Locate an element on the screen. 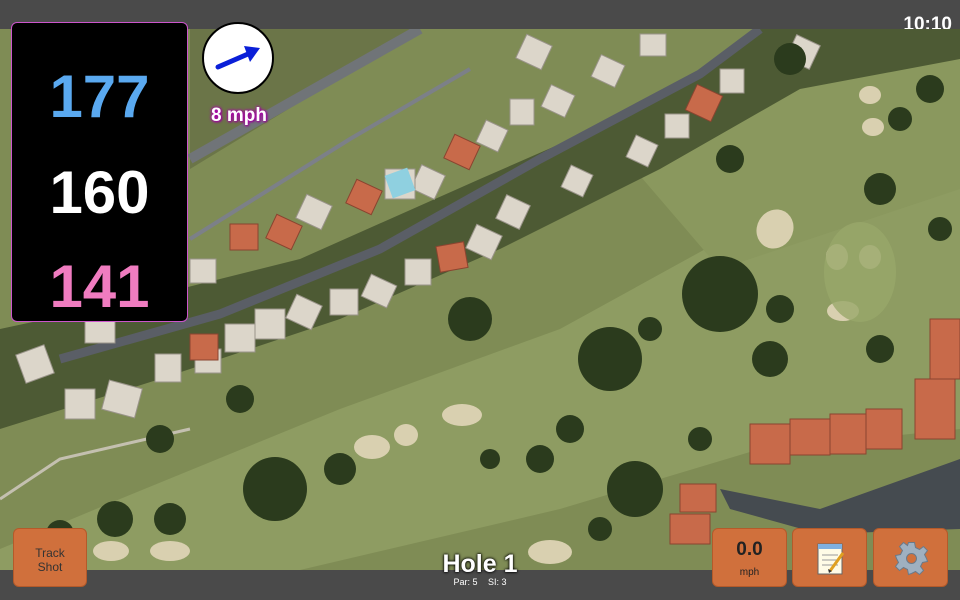  middle-yardage: 160 is located at coordinates (99, 192).